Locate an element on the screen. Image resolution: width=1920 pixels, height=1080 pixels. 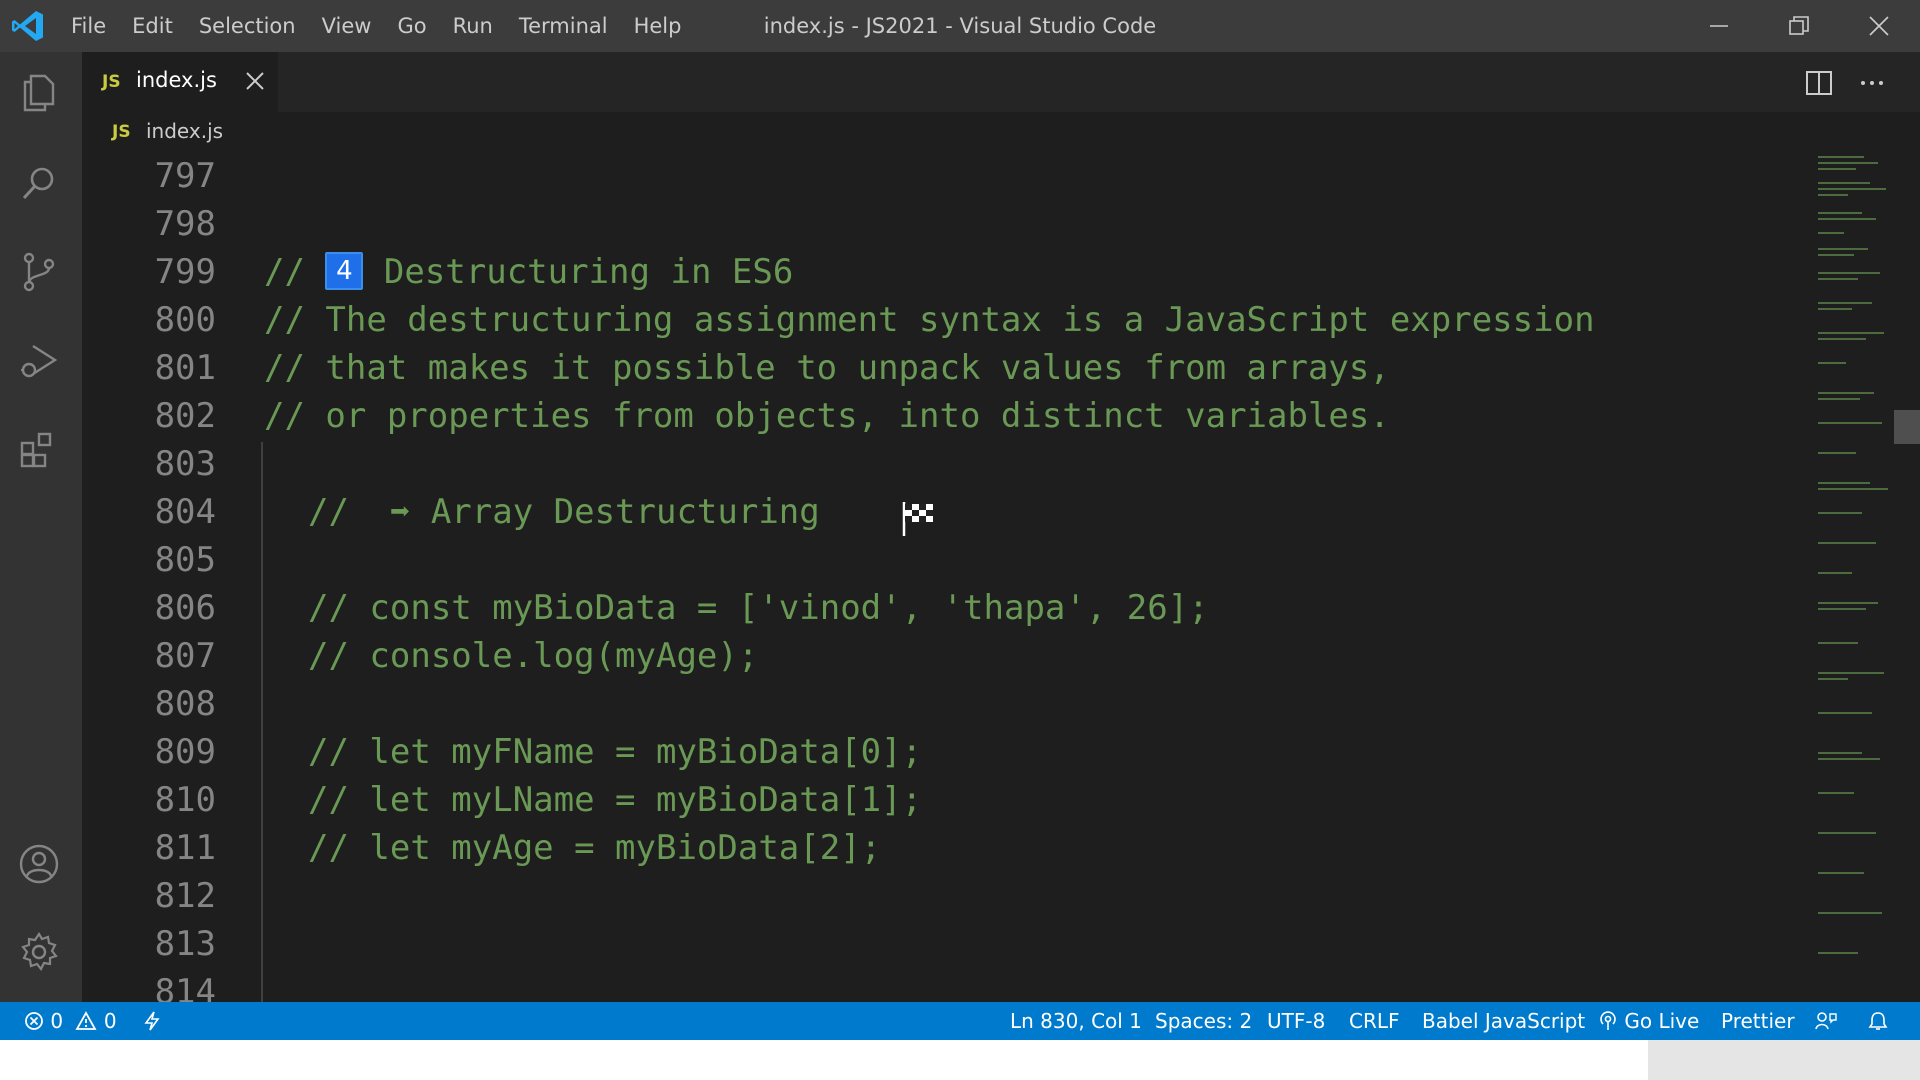
warning-icon is located at coordinates (86, 1020).